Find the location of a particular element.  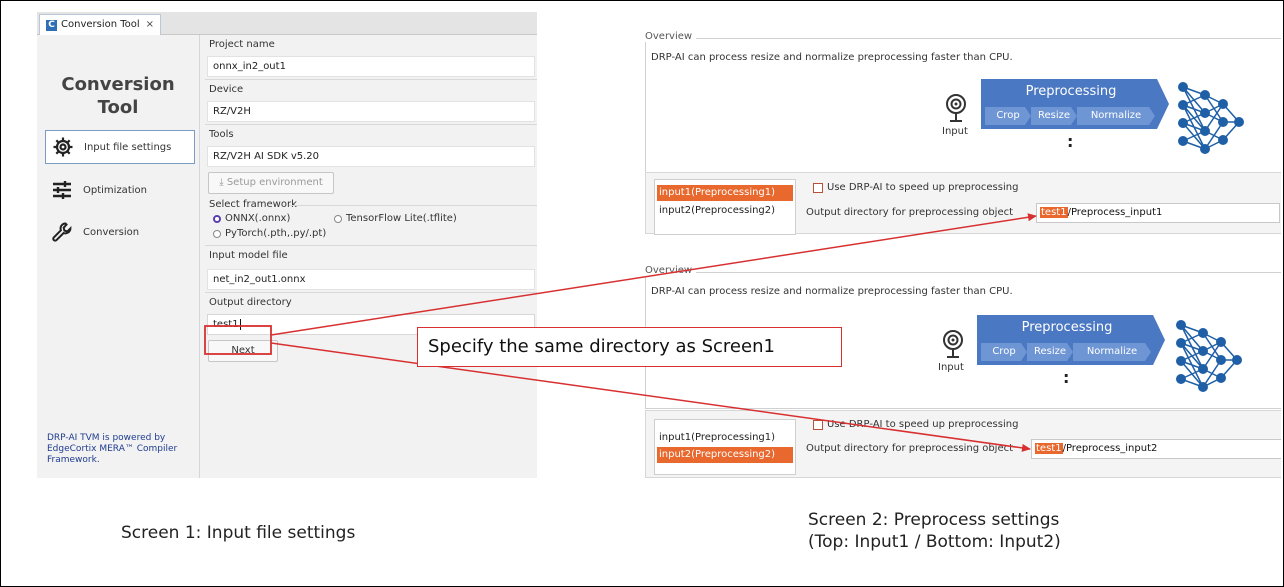

sliders-icon is located at coordinates (62, 190).